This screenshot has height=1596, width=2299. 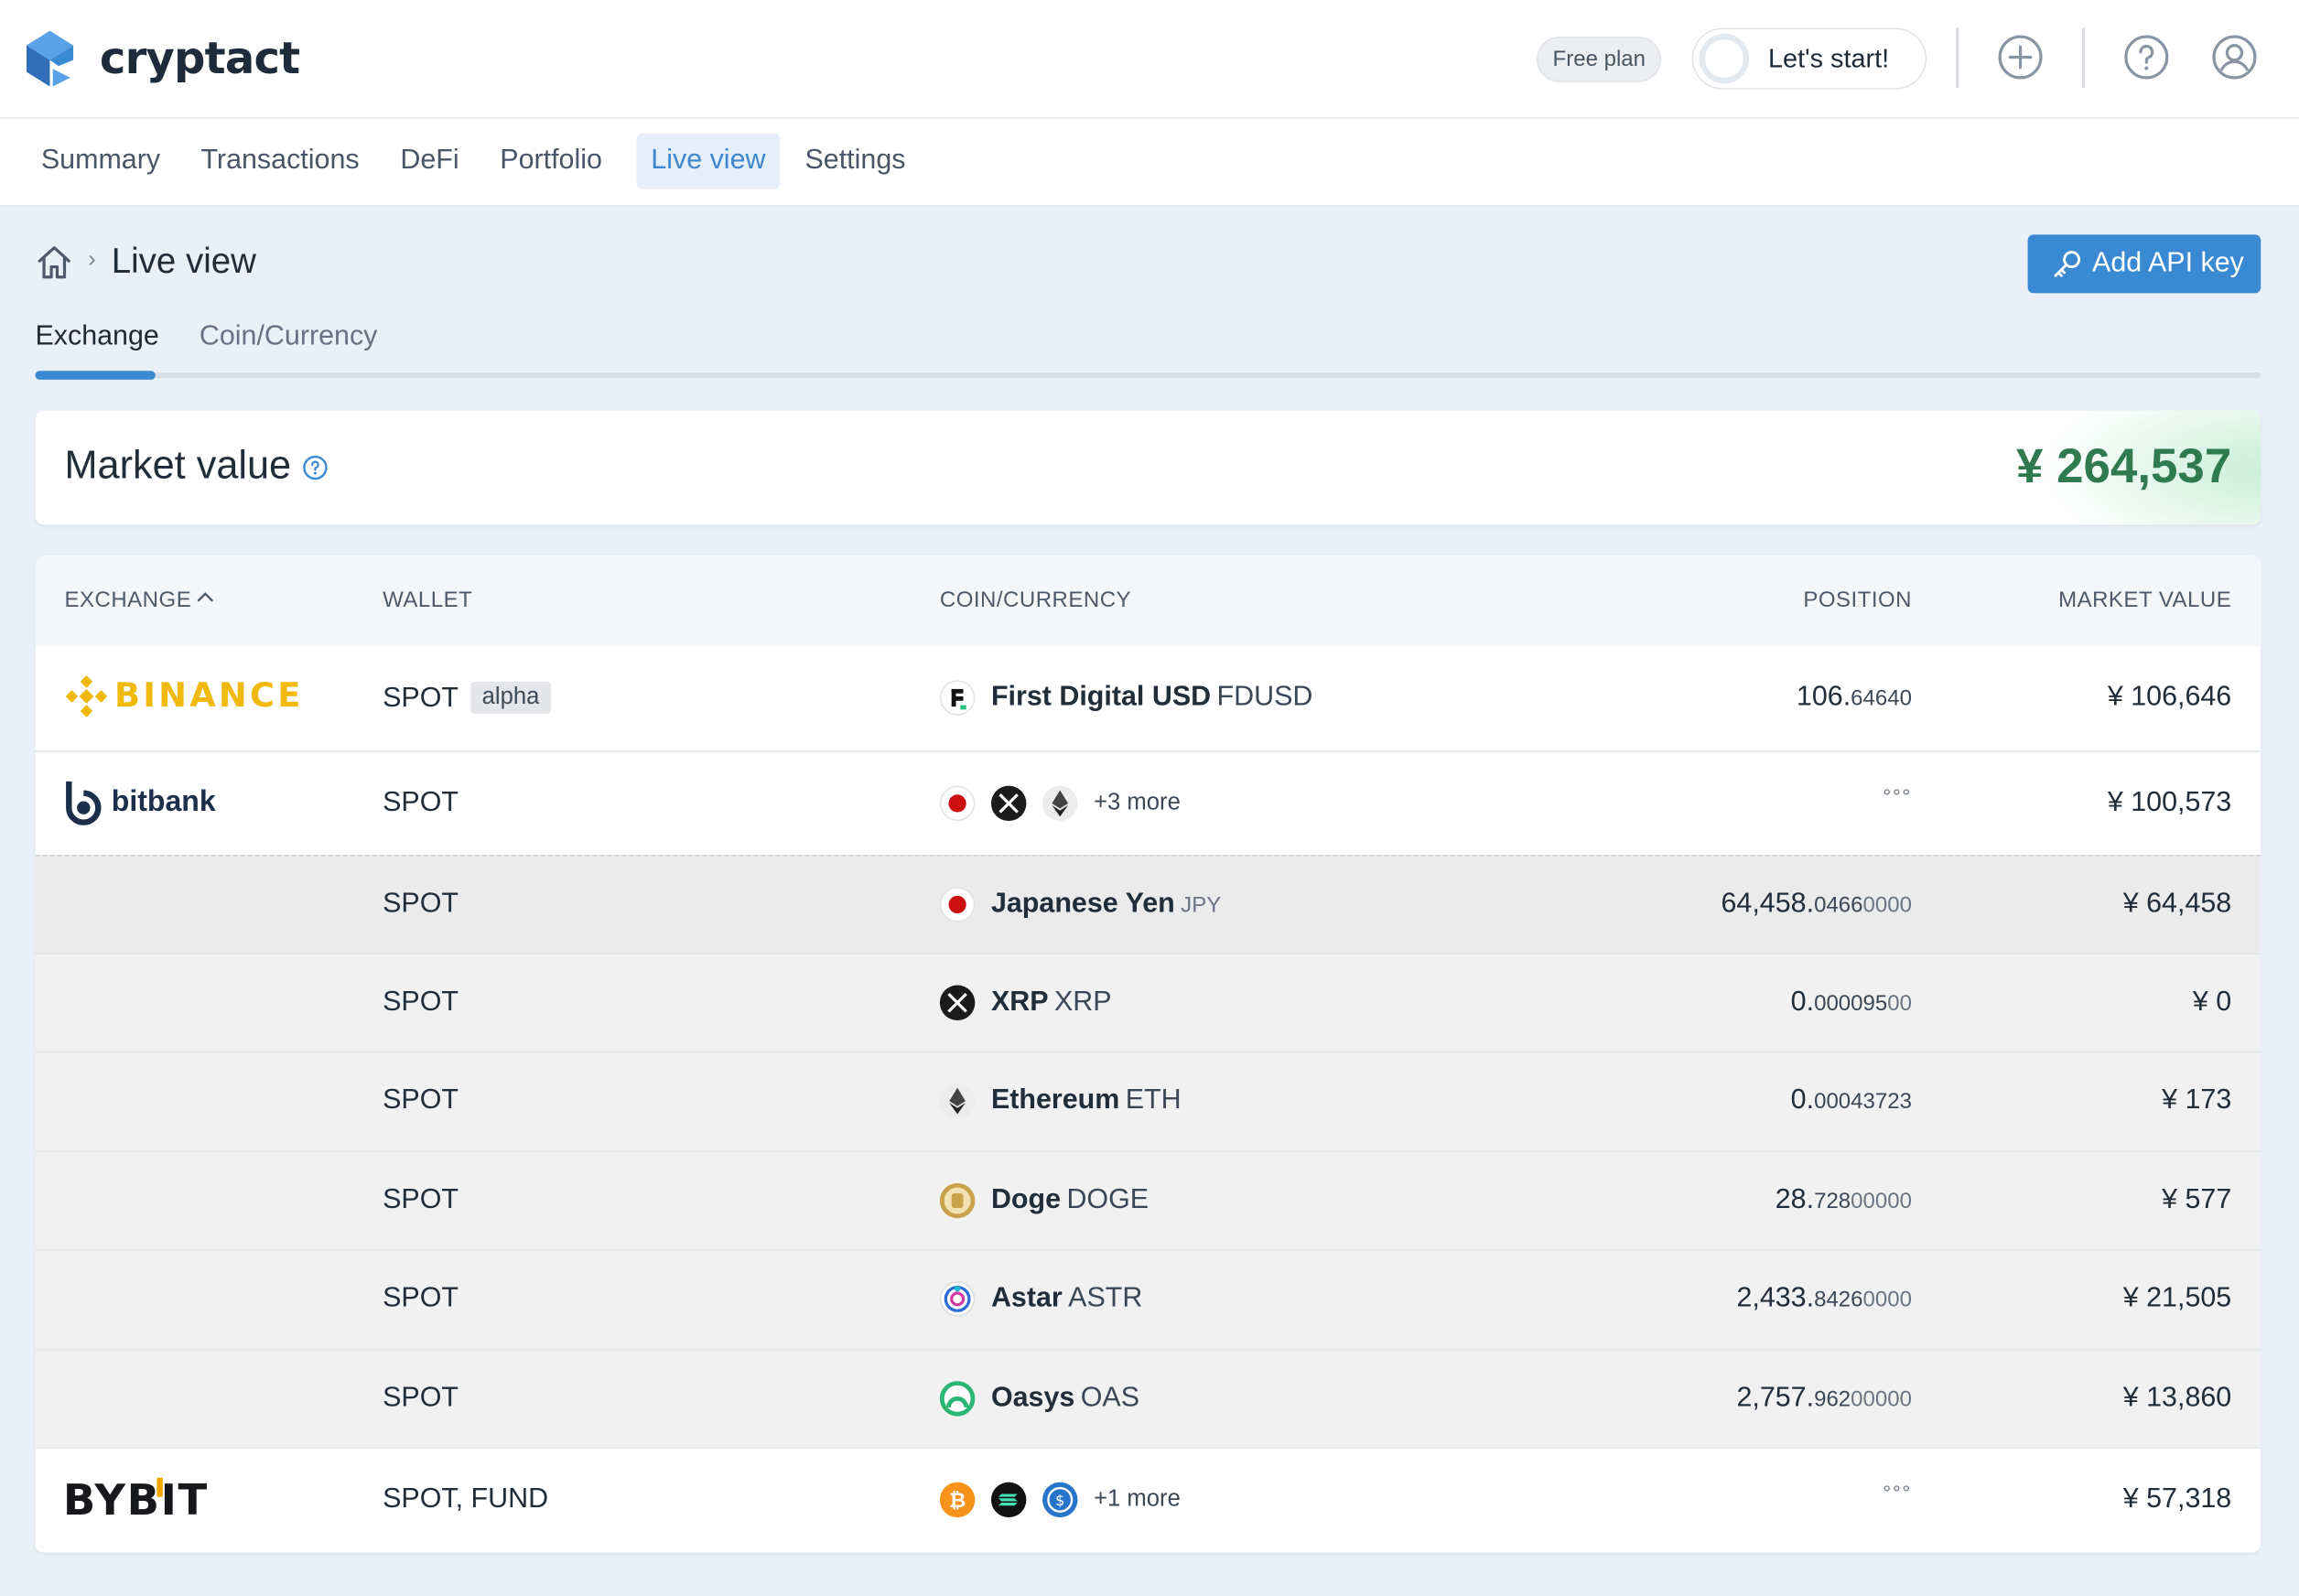 What do you see at coordinates (957, 803) in the screenshot?
I see `jpy-icon` at bounding box center [957, 803].